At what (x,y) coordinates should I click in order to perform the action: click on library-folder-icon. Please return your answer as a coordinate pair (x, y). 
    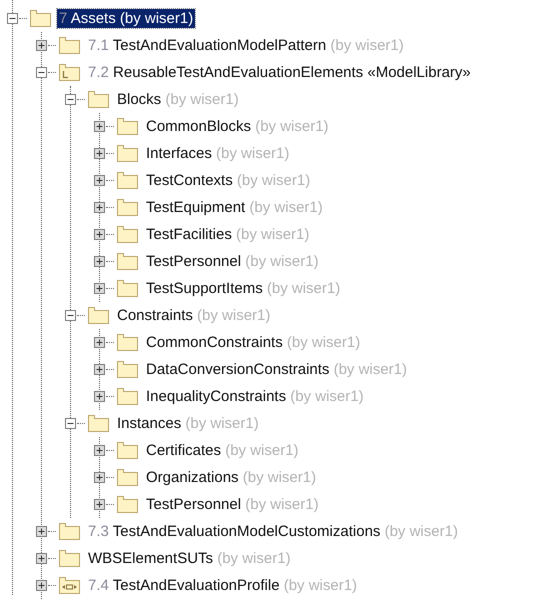
    Looking at the image, I should click on (69, 72).